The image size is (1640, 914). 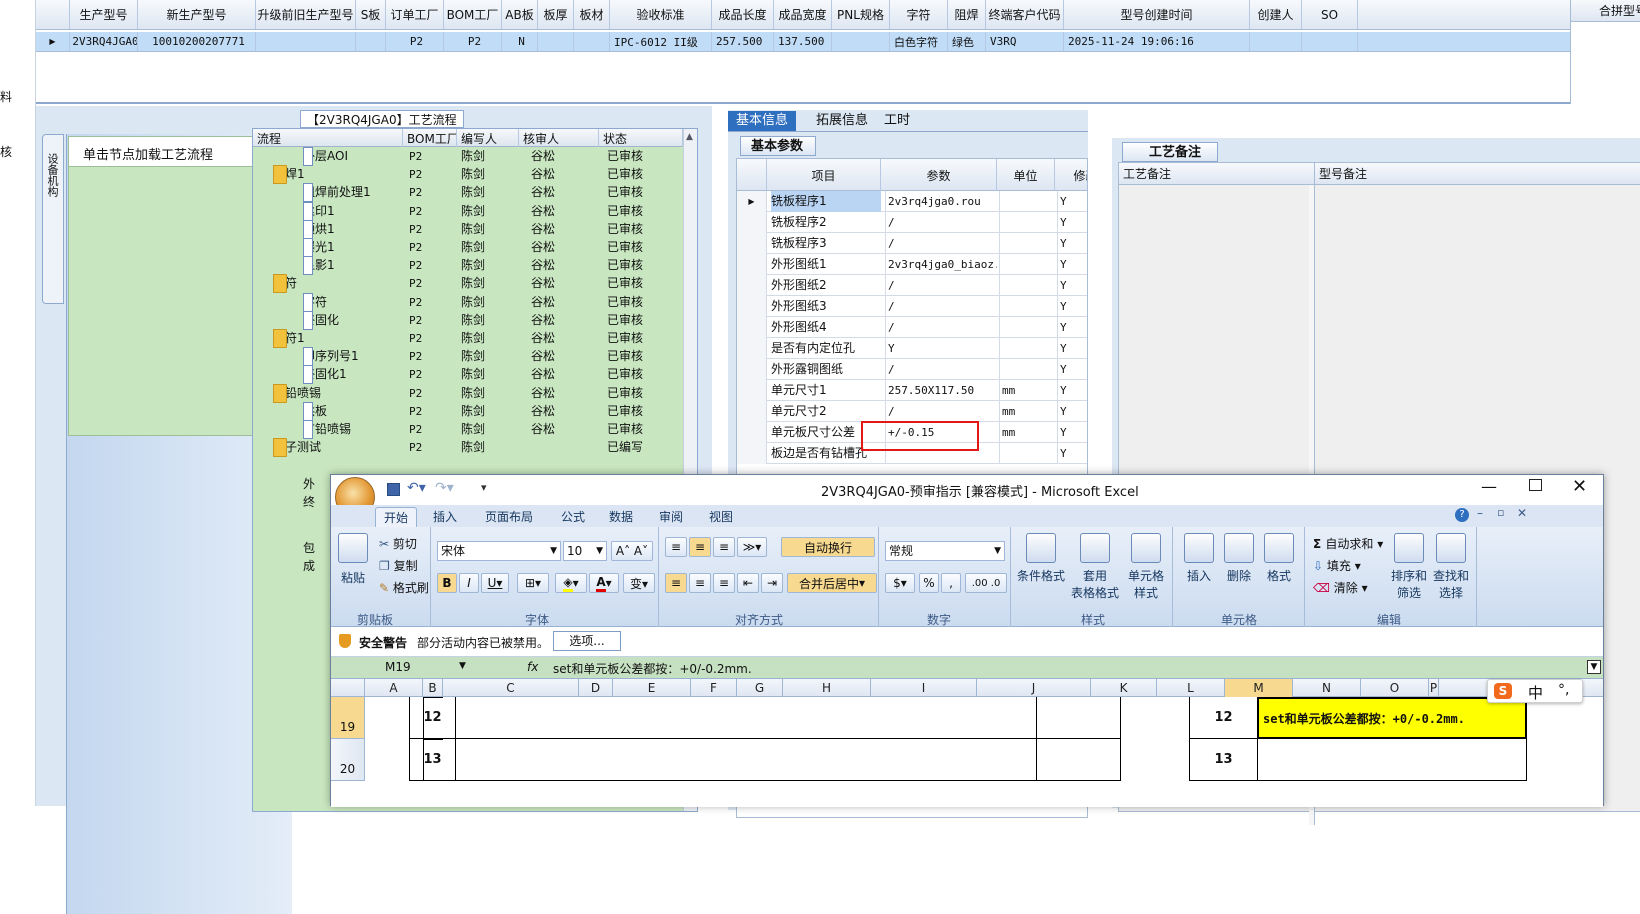 What do you see at coordinates (912, 390) in the screenshot?
I see `params-row: 单元尺寸1 257.50X117.50 mm Y` at bounding box center [912, 390].